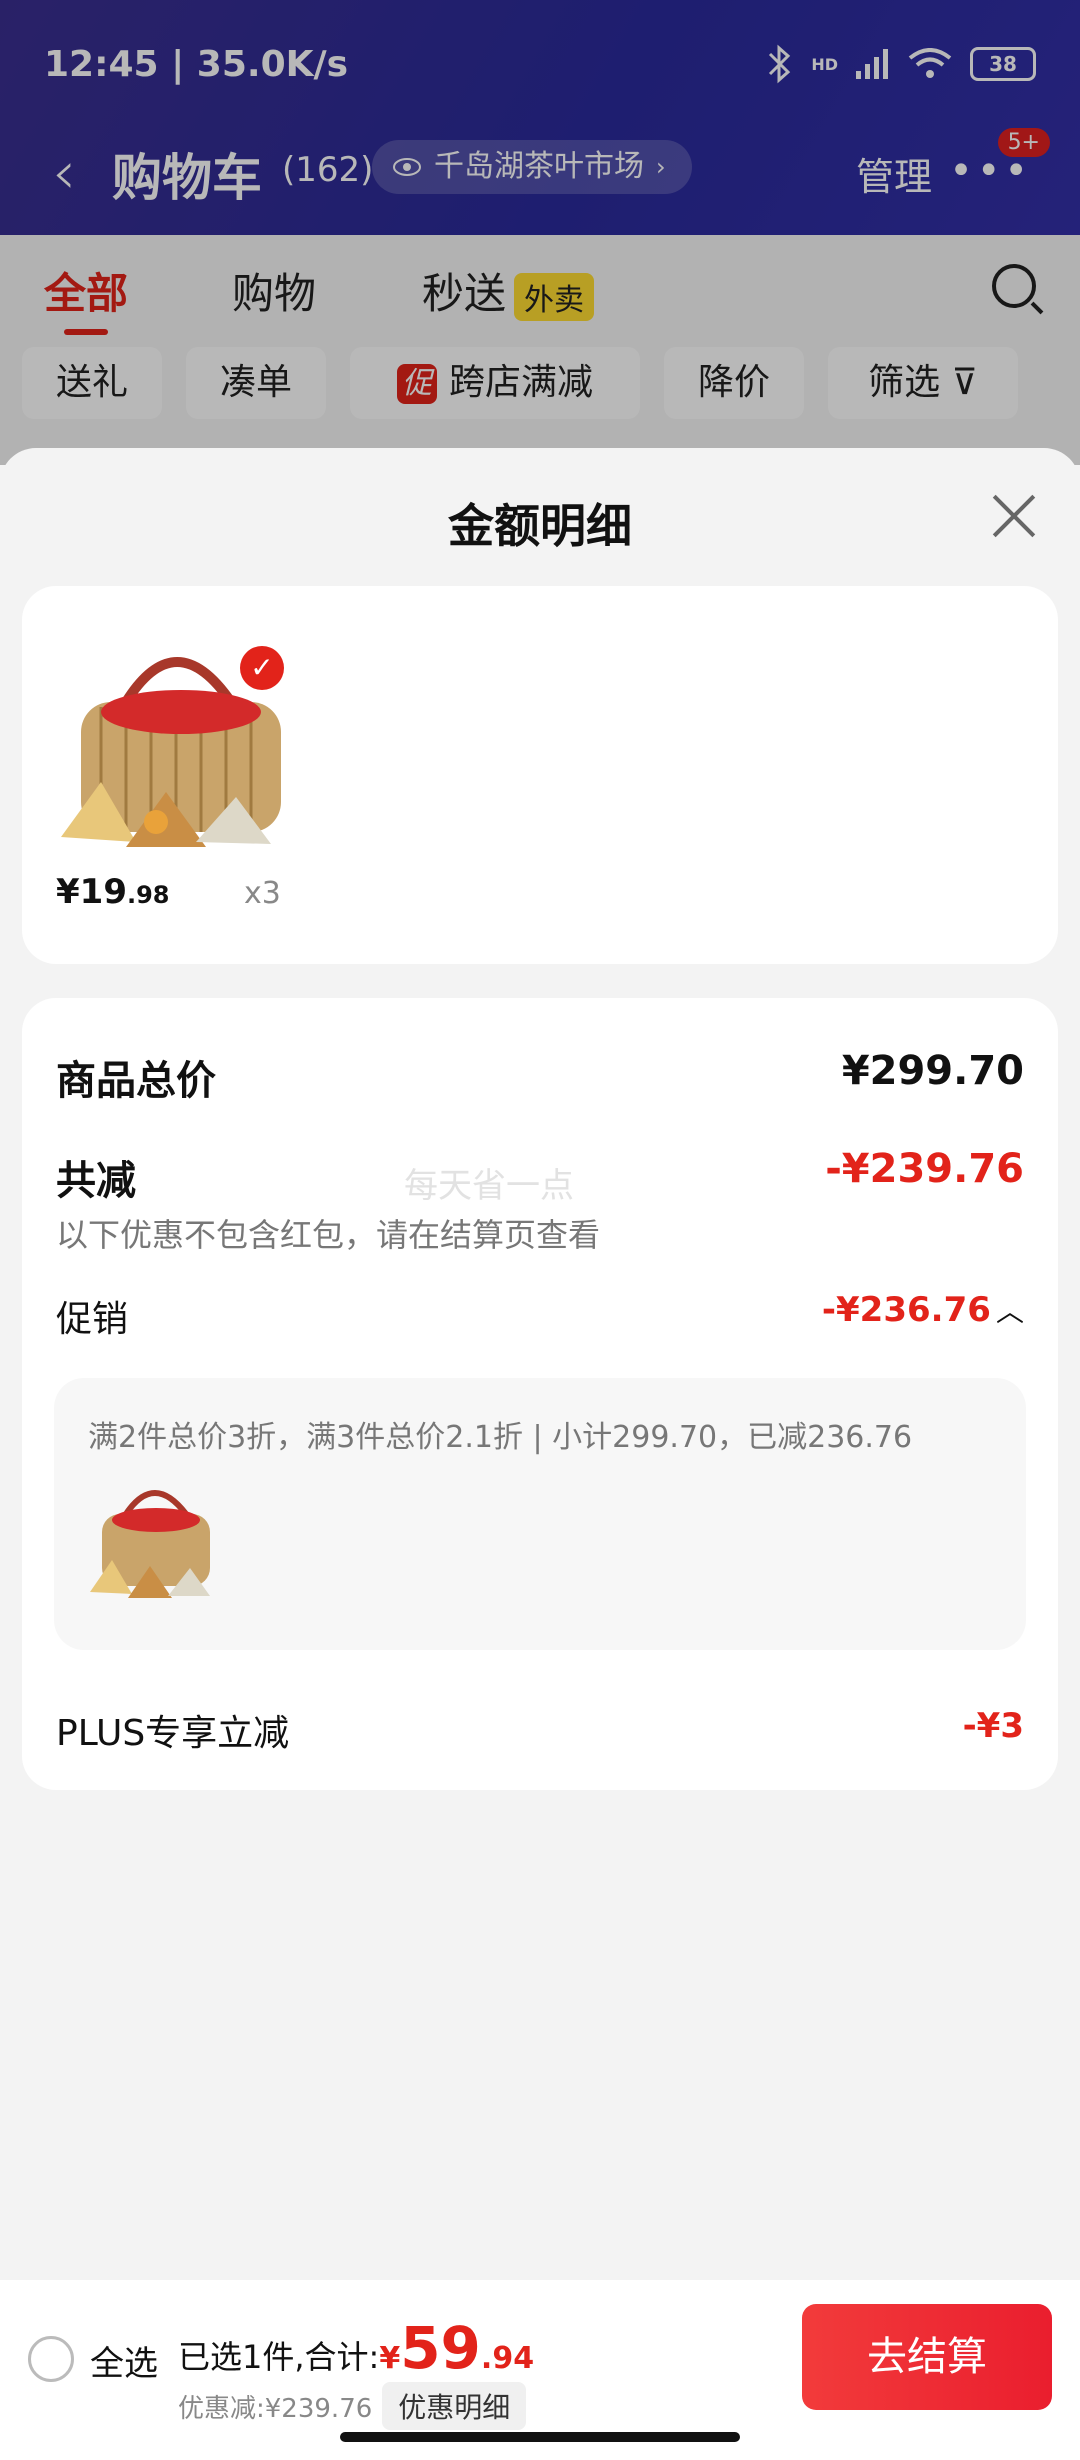 The image size is (1080, 2460). I want to click on item-price-int: ¥19, so click(91, 892).